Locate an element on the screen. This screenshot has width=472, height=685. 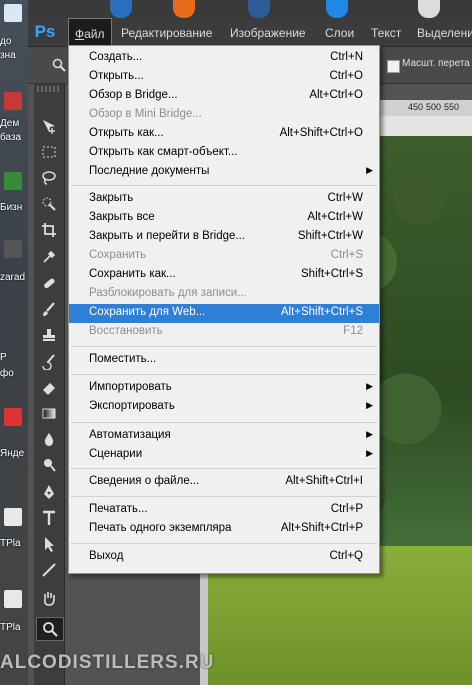
brush-icon is located at coordinates (49, 309).